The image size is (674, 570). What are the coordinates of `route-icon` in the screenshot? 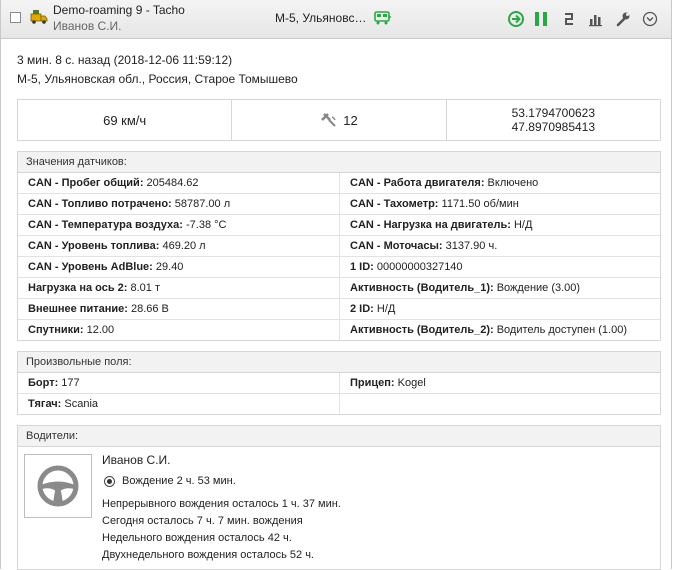 It's located at (569, 19).